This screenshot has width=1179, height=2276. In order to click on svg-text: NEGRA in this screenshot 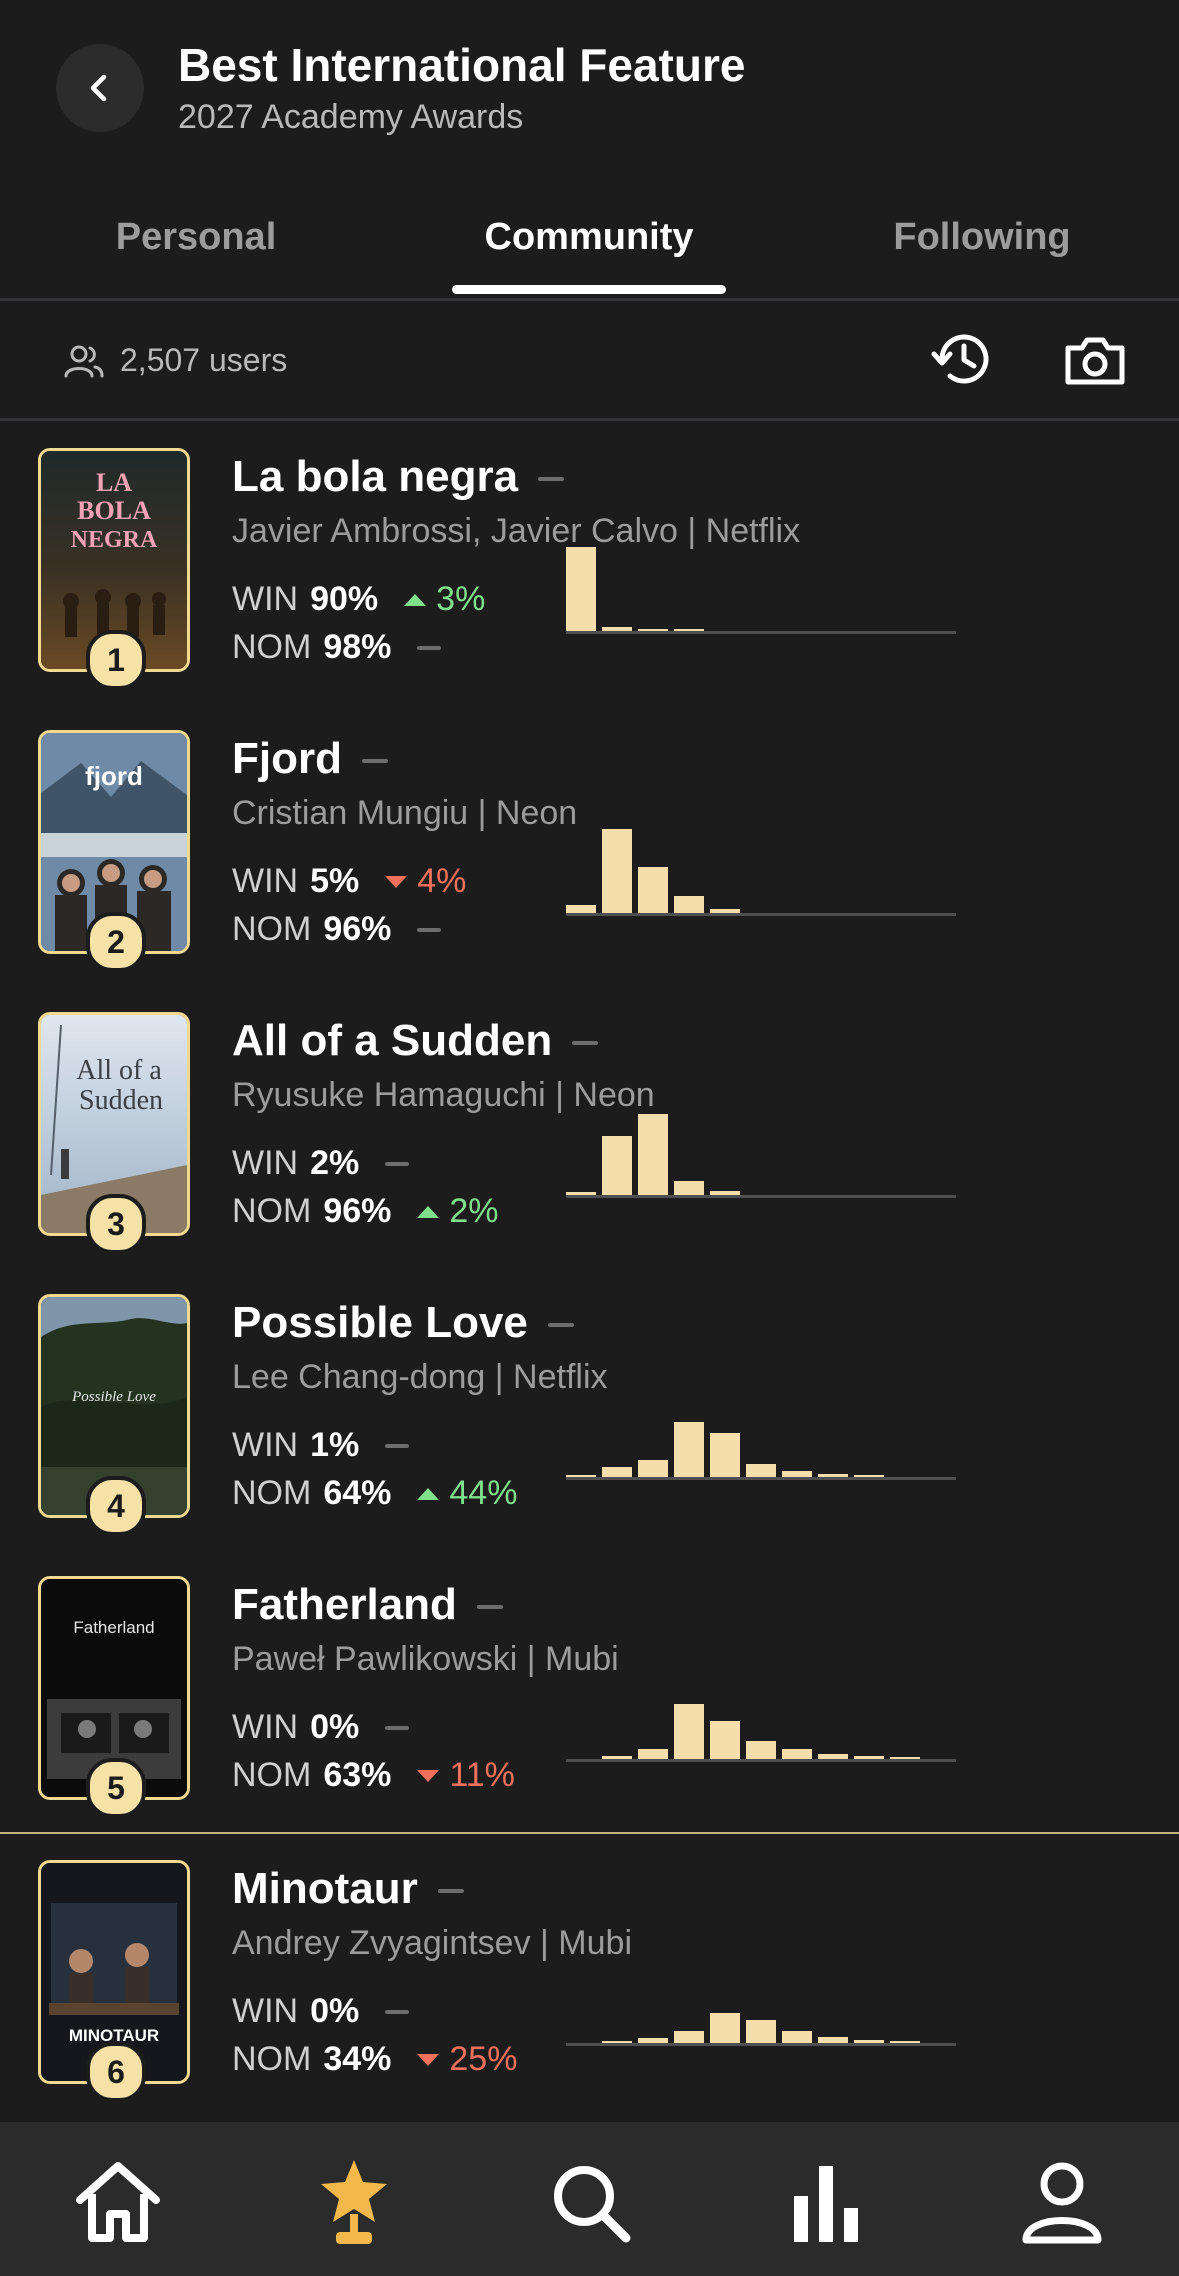, I will do `click(114, 540)`.